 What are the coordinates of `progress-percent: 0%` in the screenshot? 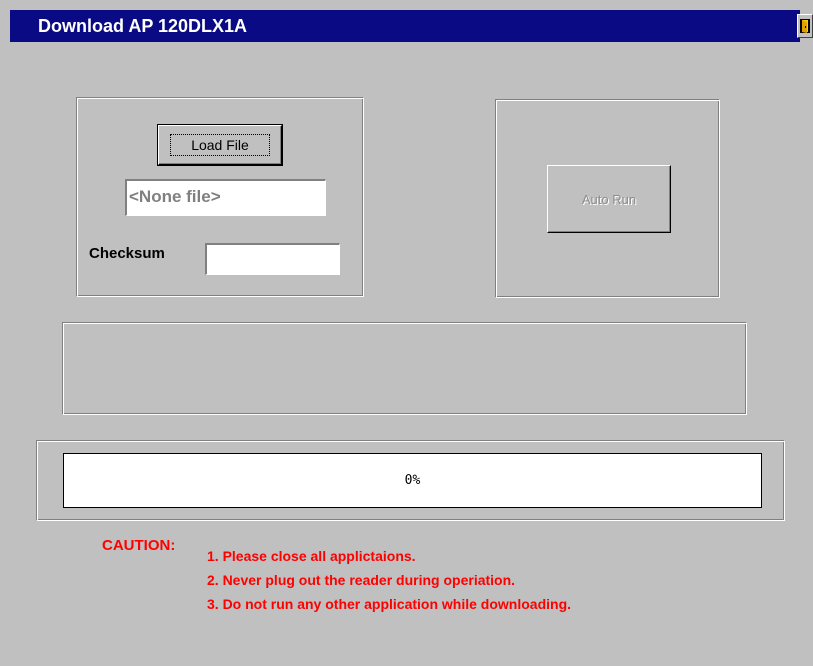 It's located at (412, 480).